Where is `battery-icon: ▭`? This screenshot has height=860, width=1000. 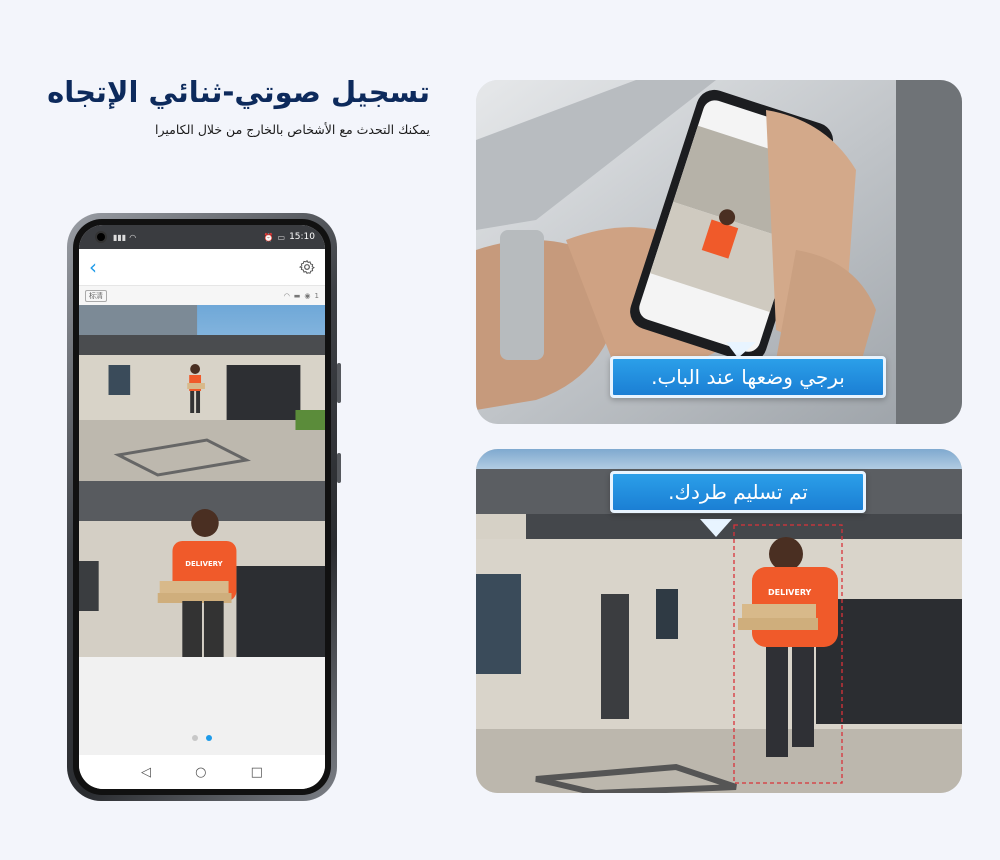 battery-icon: ▭ is located at coordinates (281, 237).